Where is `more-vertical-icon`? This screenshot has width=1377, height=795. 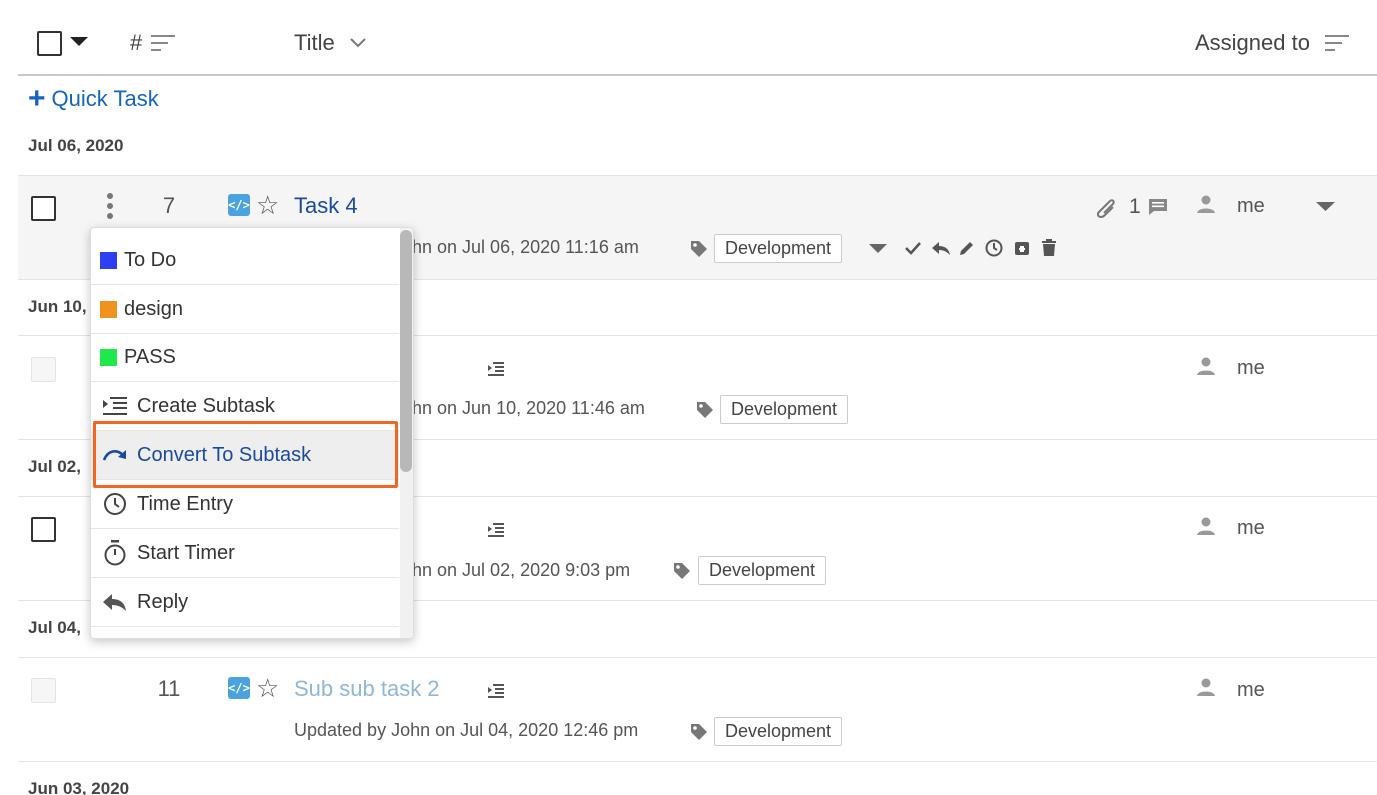
more-vertical-icon is located at coordinates (110, 206).